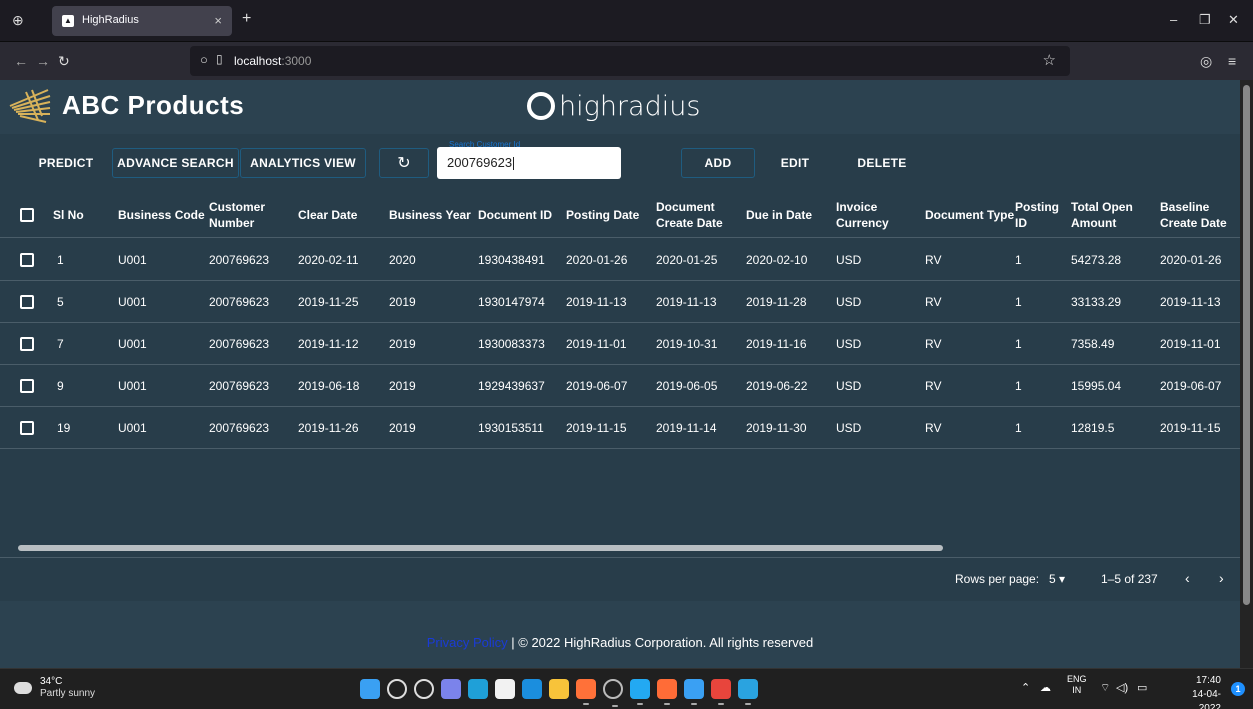 The width and height of the screenshot is (1253, 709). What do you see at coordinates (795, 163) in the screenshot?
I see `edit-button: EDIT` at bounding box center [795, 163].